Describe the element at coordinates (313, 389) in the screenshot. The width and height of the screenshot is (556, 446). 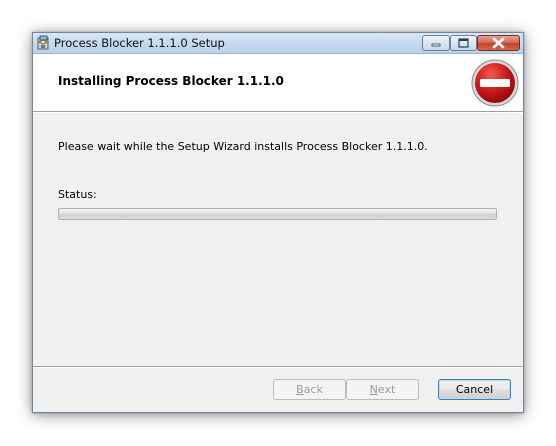
I see `back-button-label: ack` at that location.